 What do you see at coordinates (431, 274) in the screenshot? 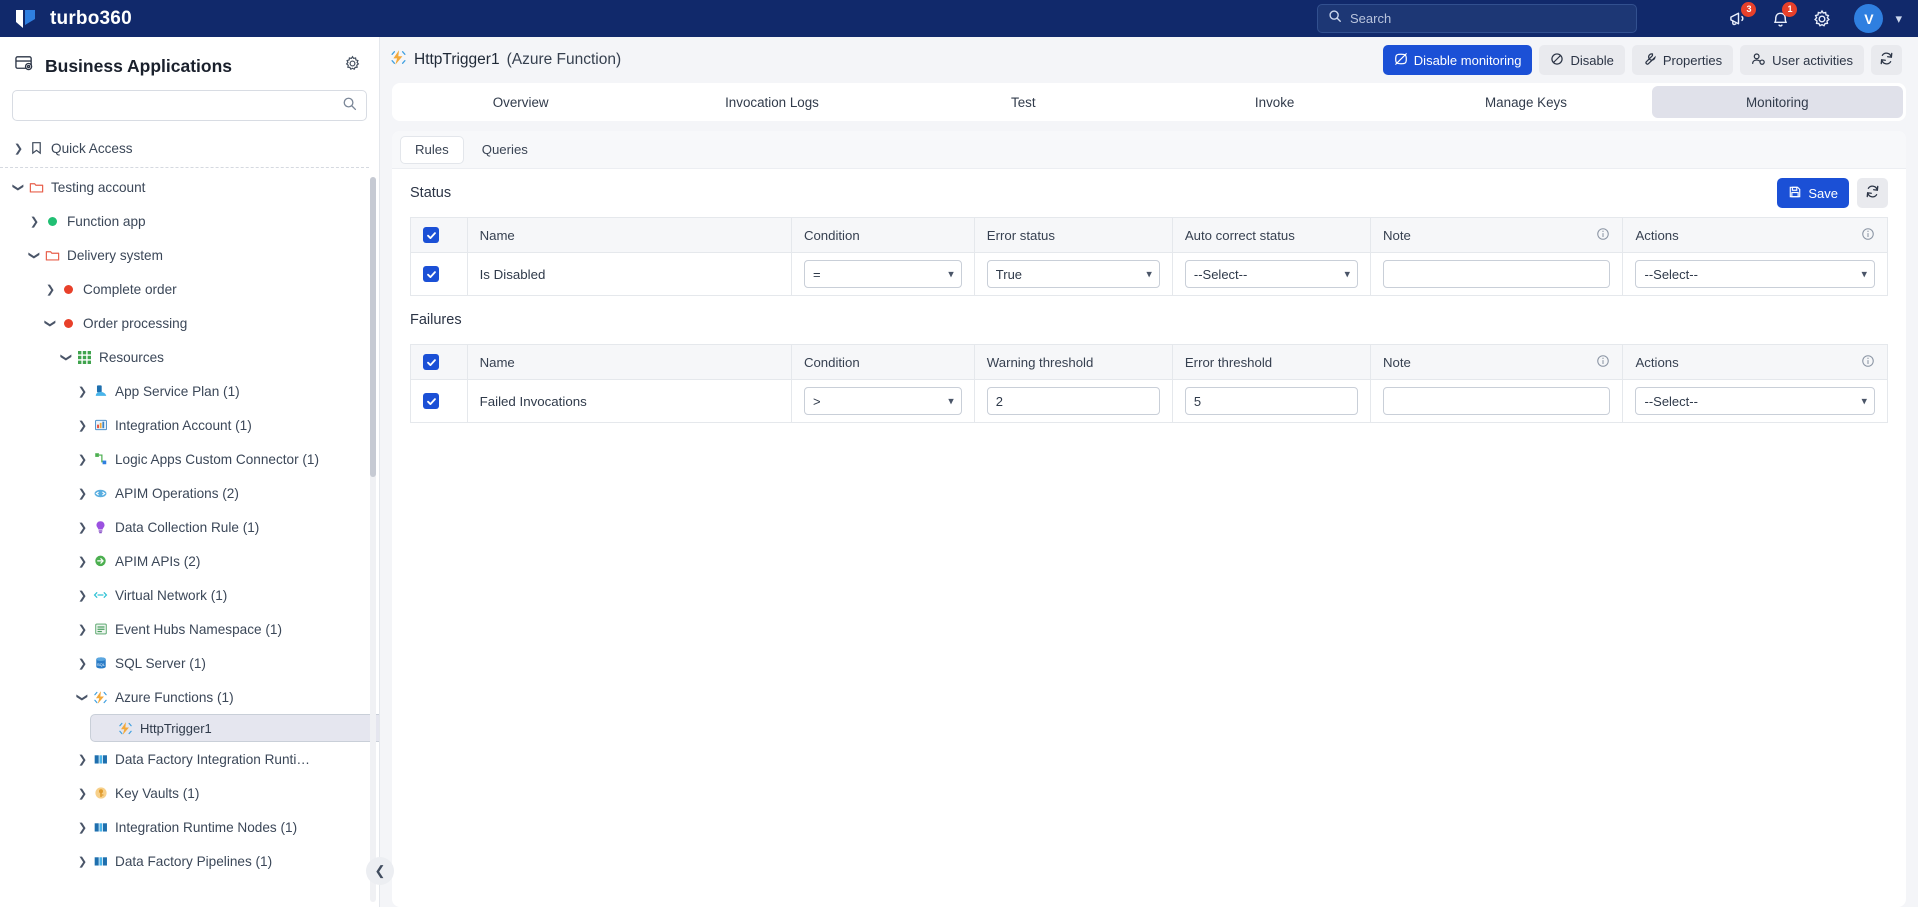
I see `status-row-checkbox` at bounding box center [431, 274].